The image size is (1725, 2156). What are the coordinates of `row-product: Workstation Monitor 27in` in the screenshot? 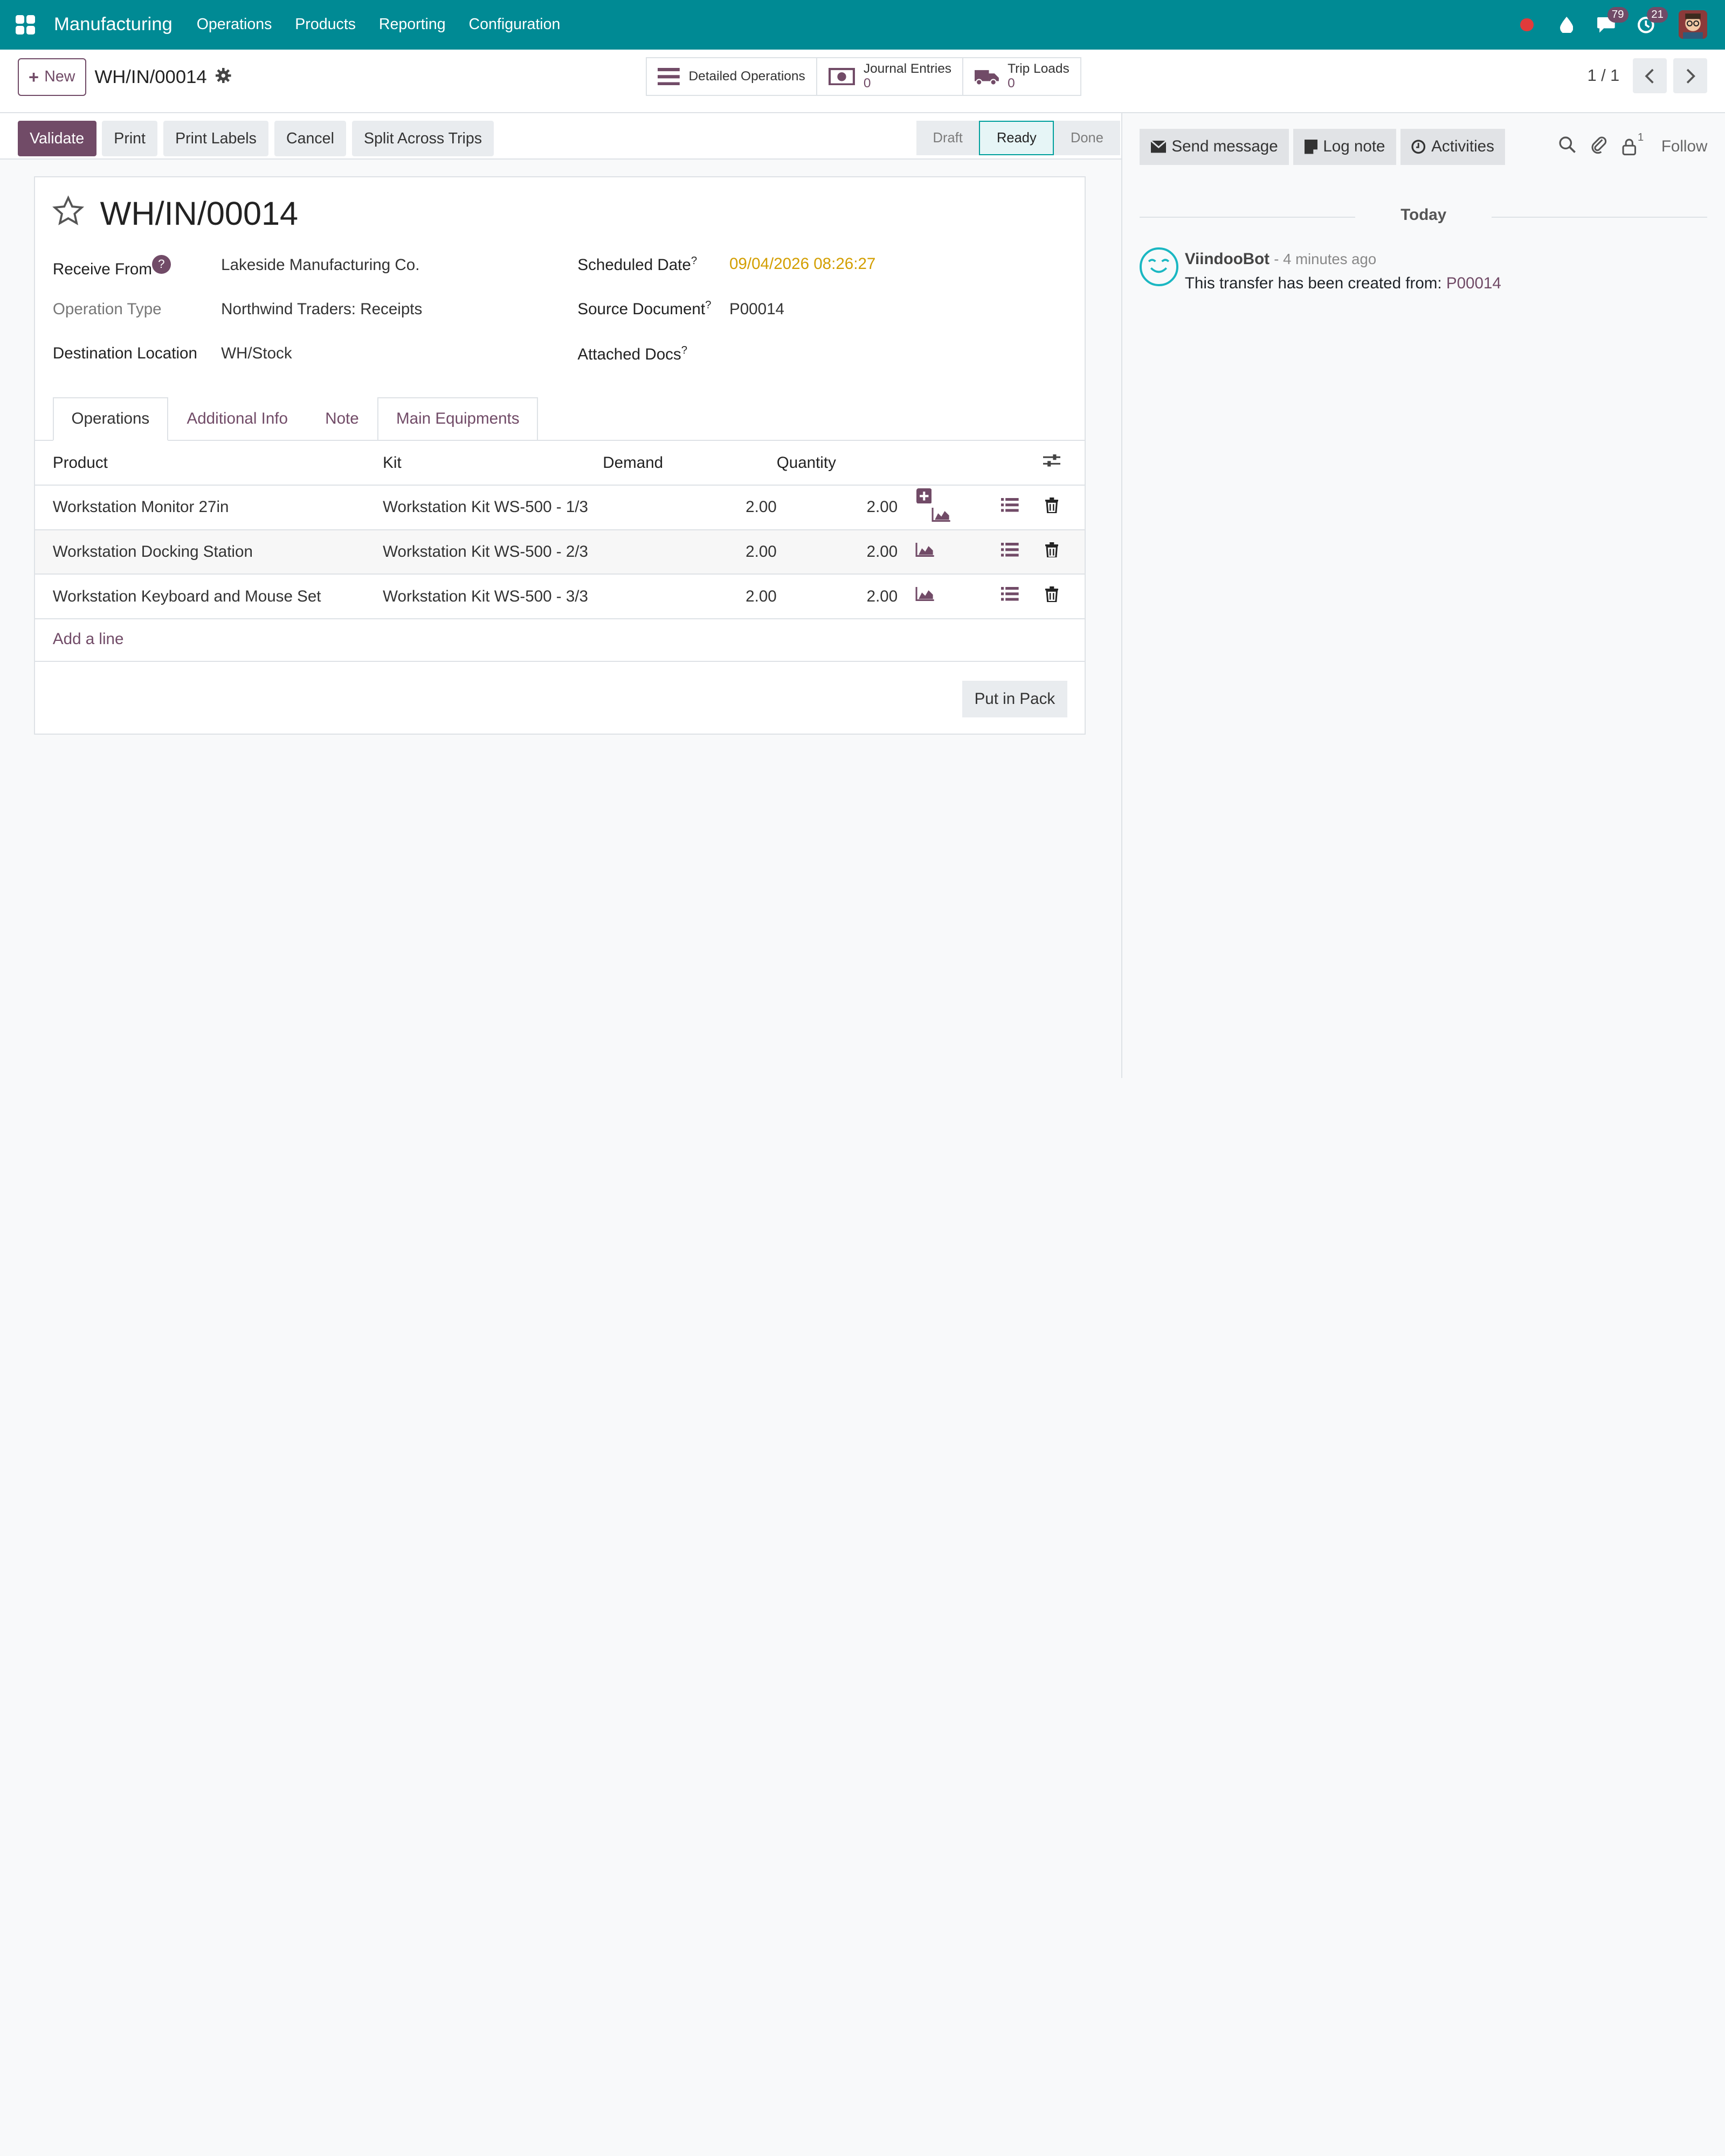 It's located at (209, 507).